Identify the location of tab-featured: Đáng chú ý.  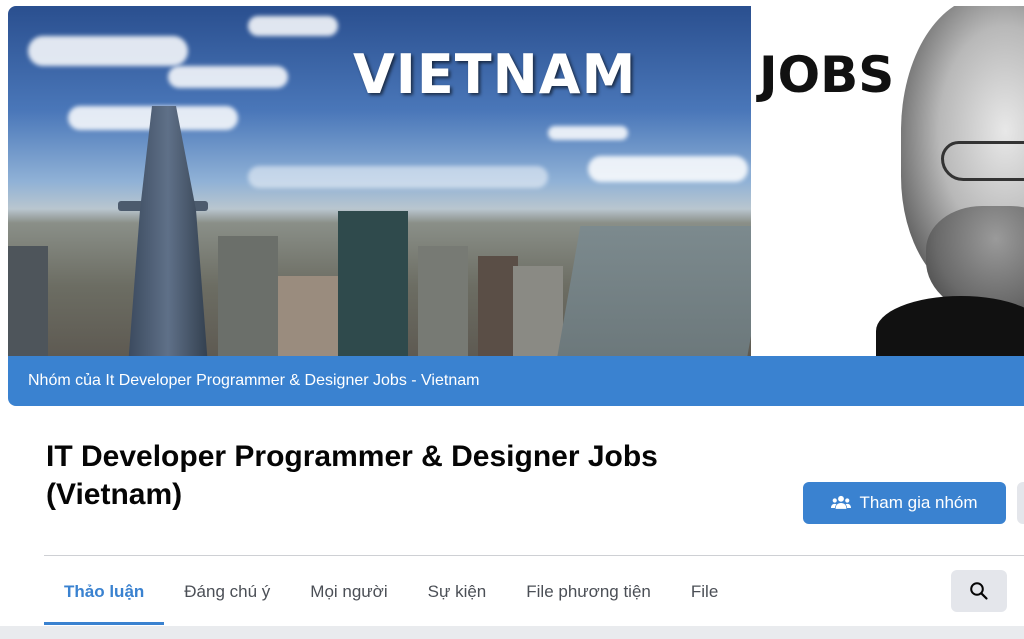
(227, 592).